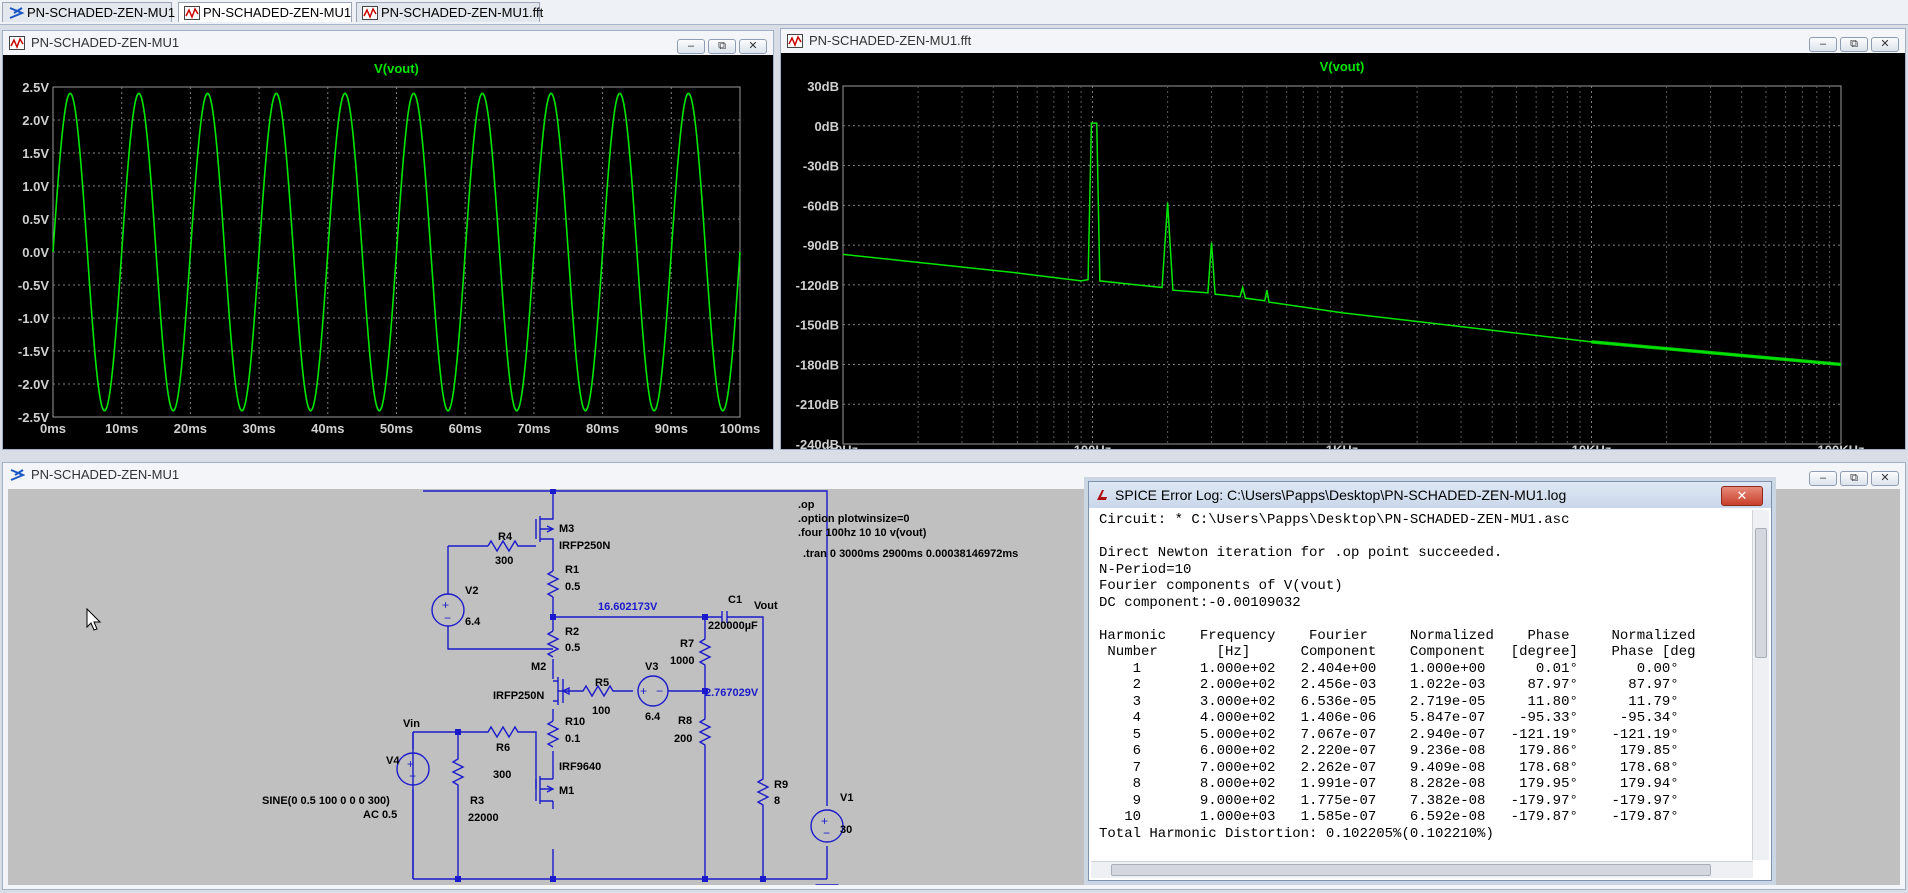 The width and height of the screenshot is (1908, 893). What do you see at coordinates (777, 801) in the screenshot?
I see `r9-value: 8` at bounding box center [777, 801].